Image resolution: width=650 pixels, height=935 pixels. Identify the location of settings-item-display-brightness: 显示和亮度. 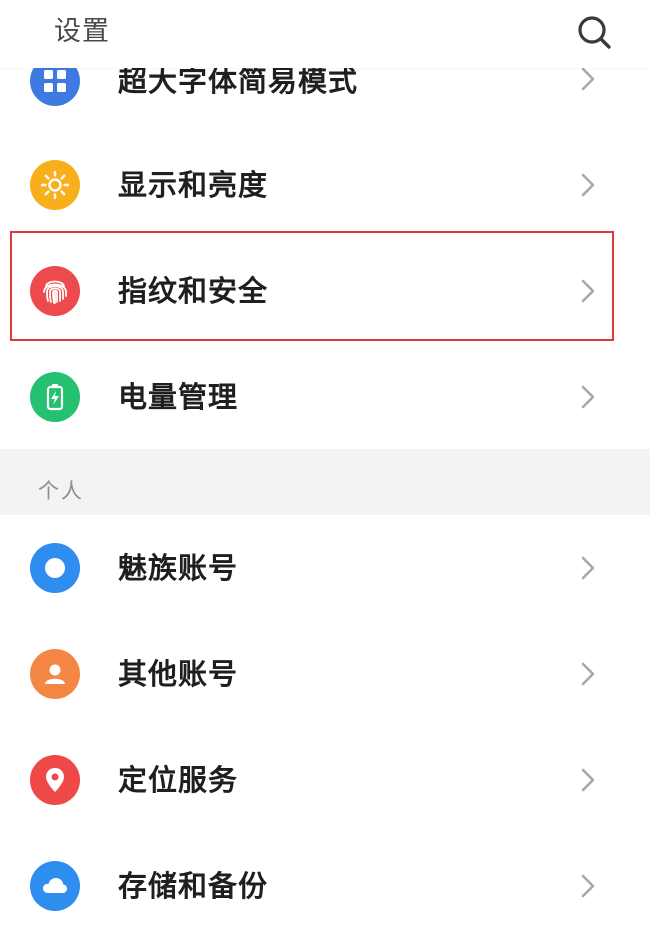
(325, 185).